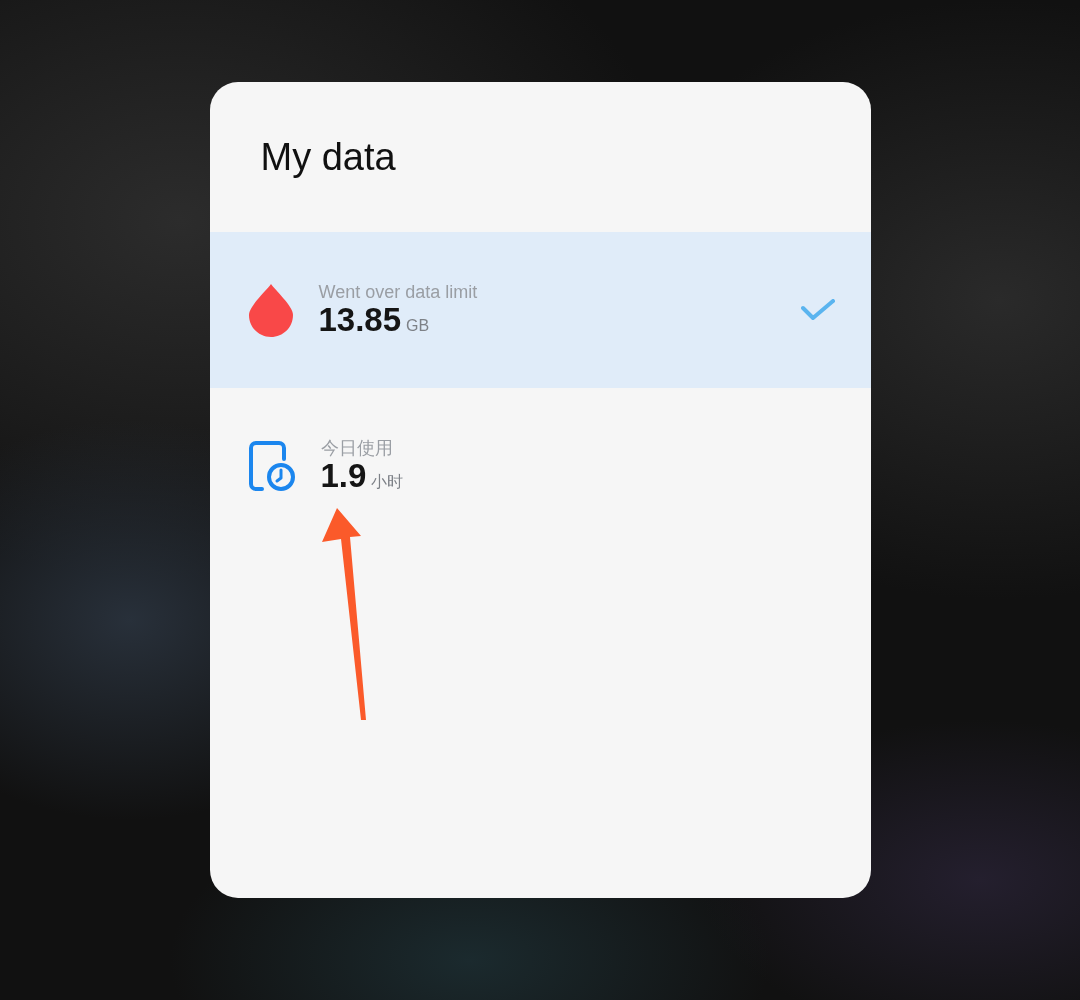  I want to click on list-item: Went over data limit 13.85 GB, so click(540, 310).